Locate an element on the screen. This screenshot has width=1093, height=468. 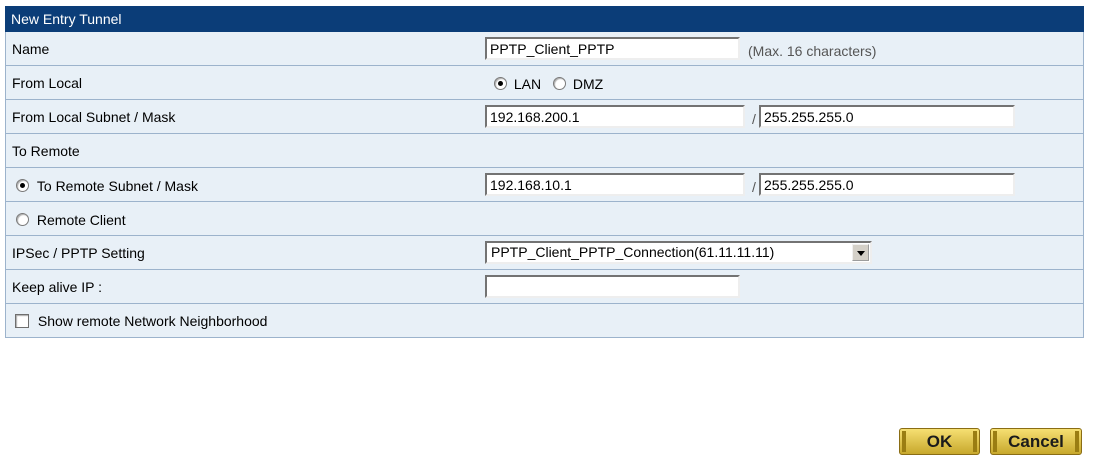
name-input is located at coordinates (612, 48).